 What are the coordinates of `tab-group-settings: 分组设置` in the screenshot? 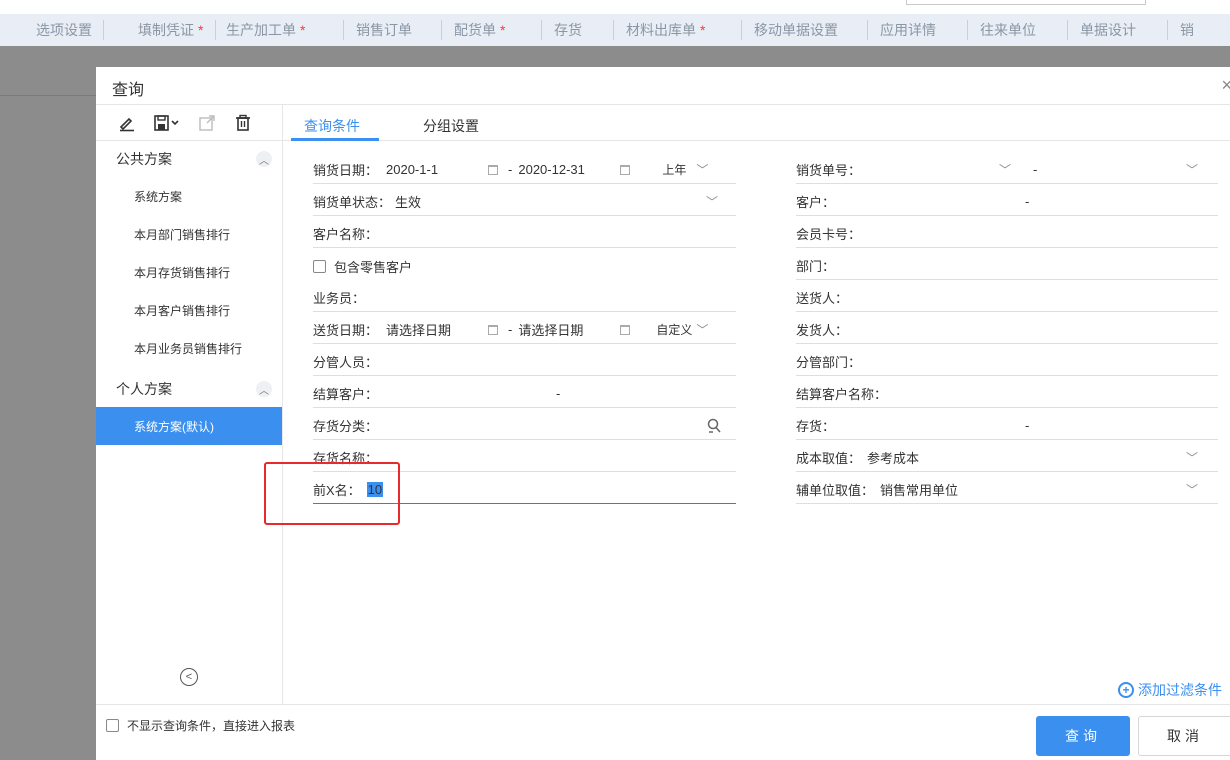 It's located at (451, 126).